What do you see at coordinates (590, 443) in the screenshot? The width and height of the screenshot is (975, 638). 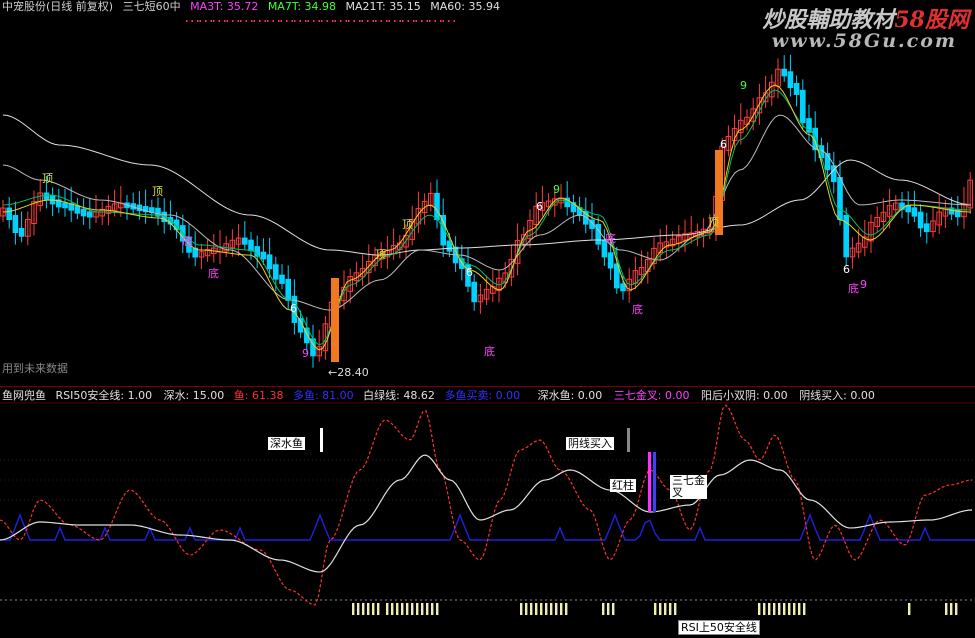 I see `label-yin-buy: 阴线买入` at bounding box center [590, 443].